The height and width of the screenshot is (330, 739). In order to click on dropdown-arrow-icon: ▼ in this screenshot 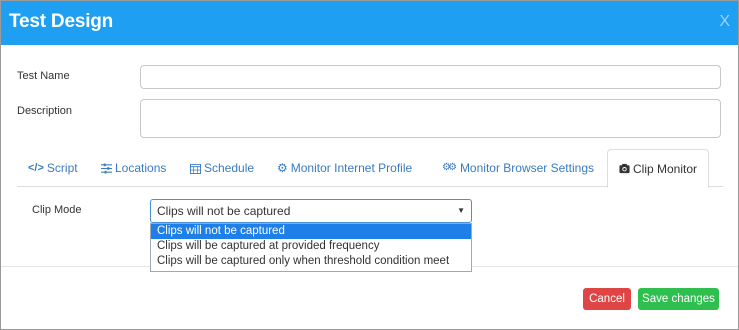, I will do `click(461, 211)`.